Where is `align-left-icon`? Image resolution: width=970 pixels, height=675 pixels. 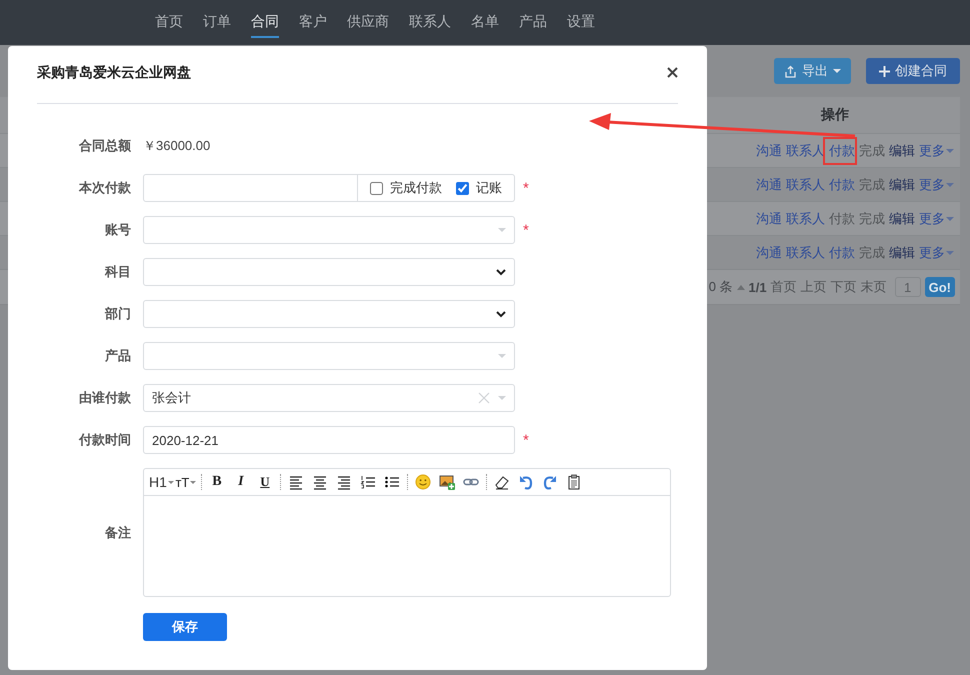
align-left-icon is located at coordinates (296, 482).